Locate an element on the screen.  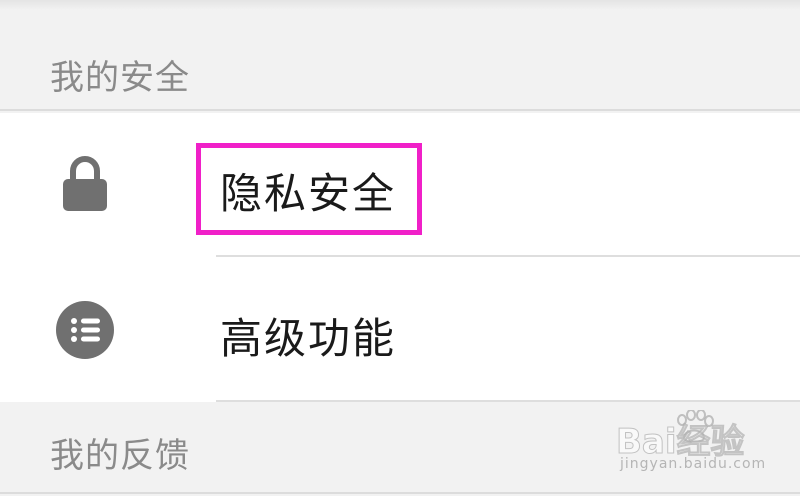
watermark-url: jingyan.baidu.com is located at coordinates (693, 464).